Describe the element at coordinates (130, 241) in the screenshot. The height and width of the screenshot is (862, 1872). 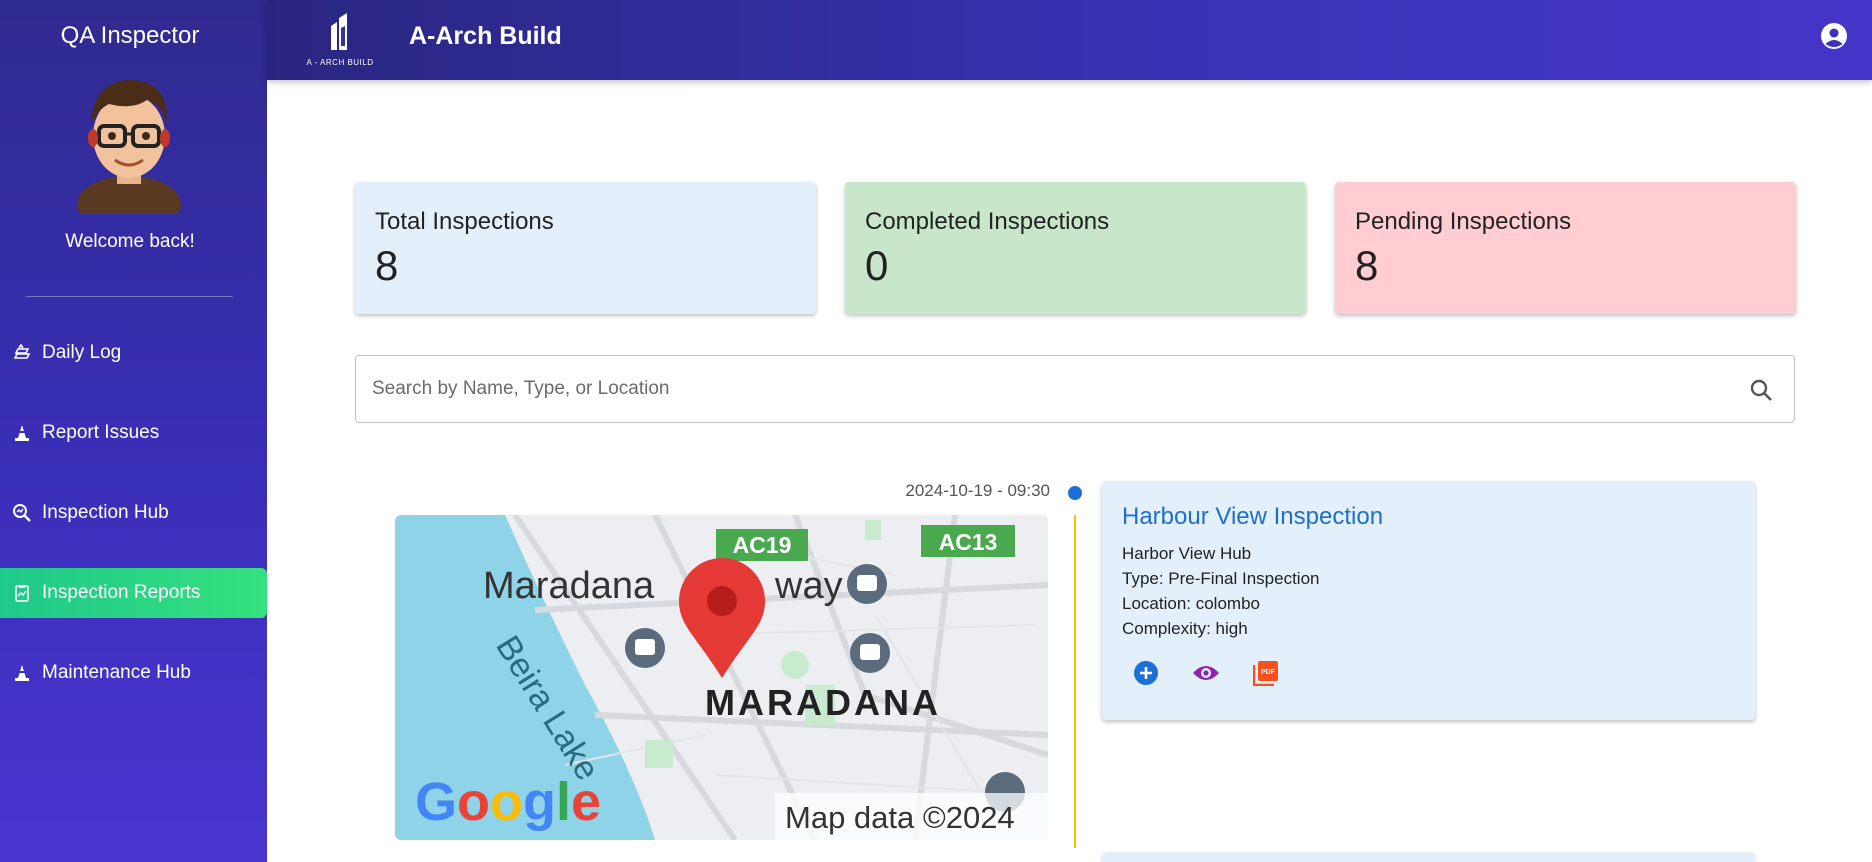
I see `welcome-text: Welcome back!` at that location.